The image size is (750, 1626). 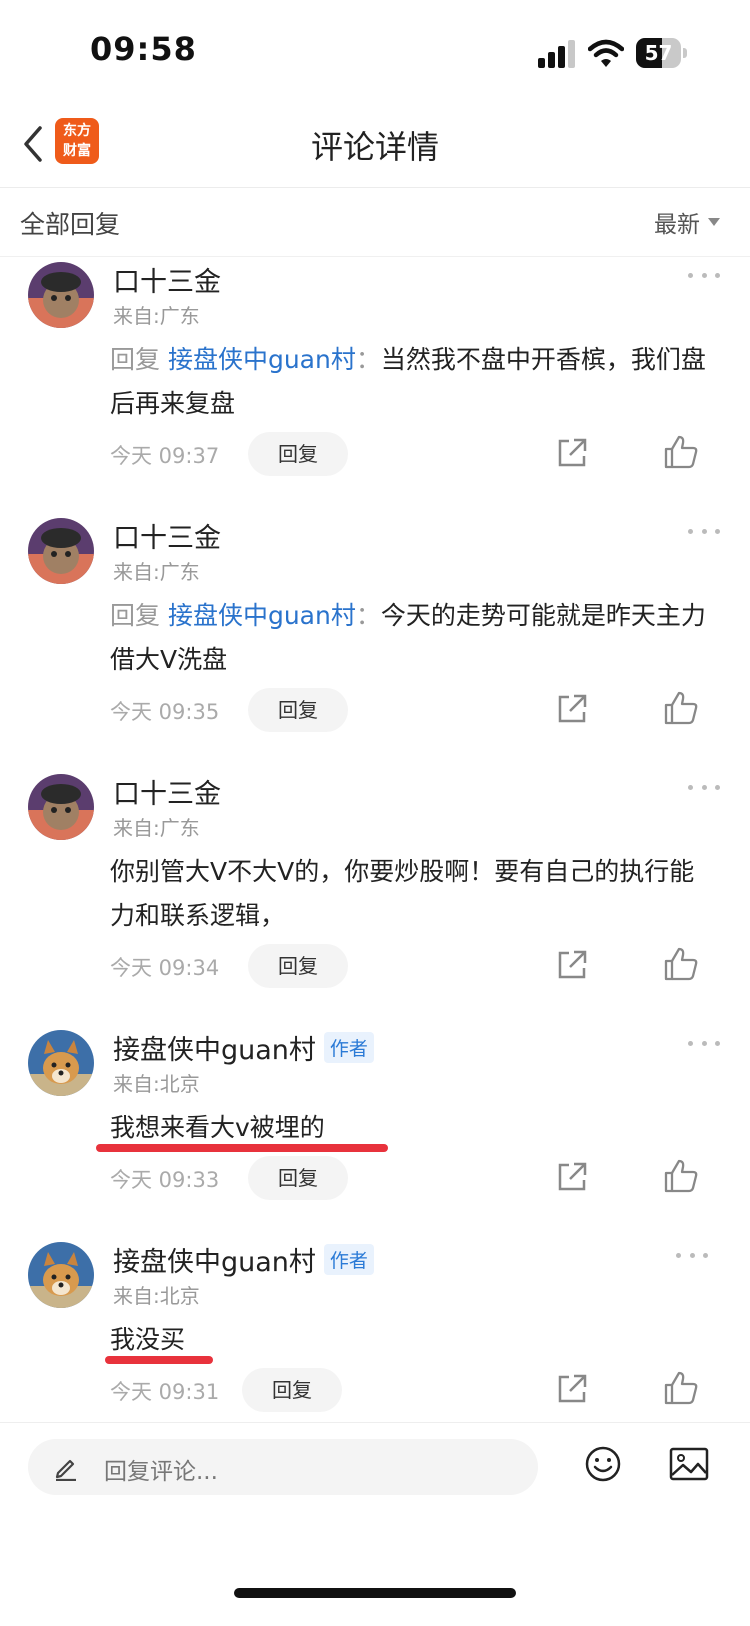 I want to click on comment-text: 你别管大V不大V的，你要炒股啊！要有自己的执行能力和联系逻辑，, so click(x=410, y=894).